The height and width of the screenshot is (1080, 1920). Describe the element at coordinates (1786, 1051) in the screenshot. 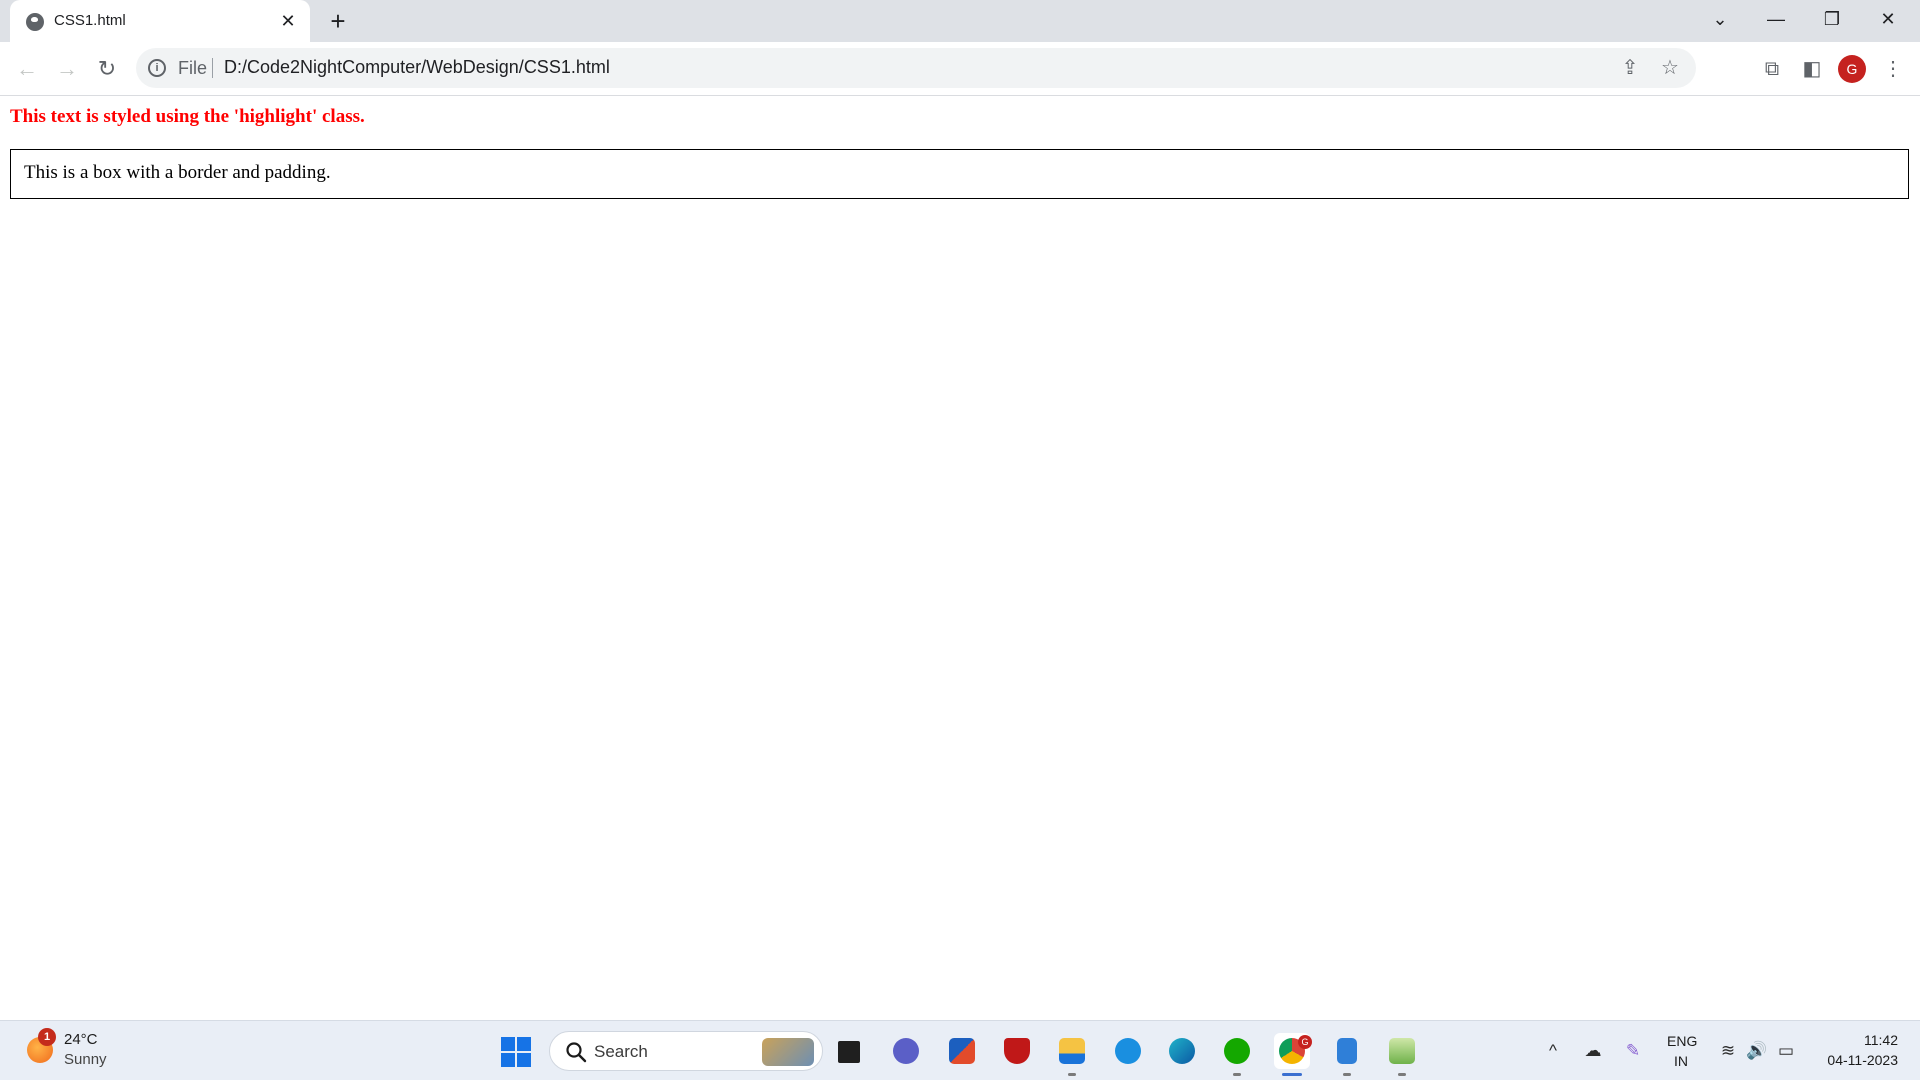

I see `battery-icon: ▭` at that location.